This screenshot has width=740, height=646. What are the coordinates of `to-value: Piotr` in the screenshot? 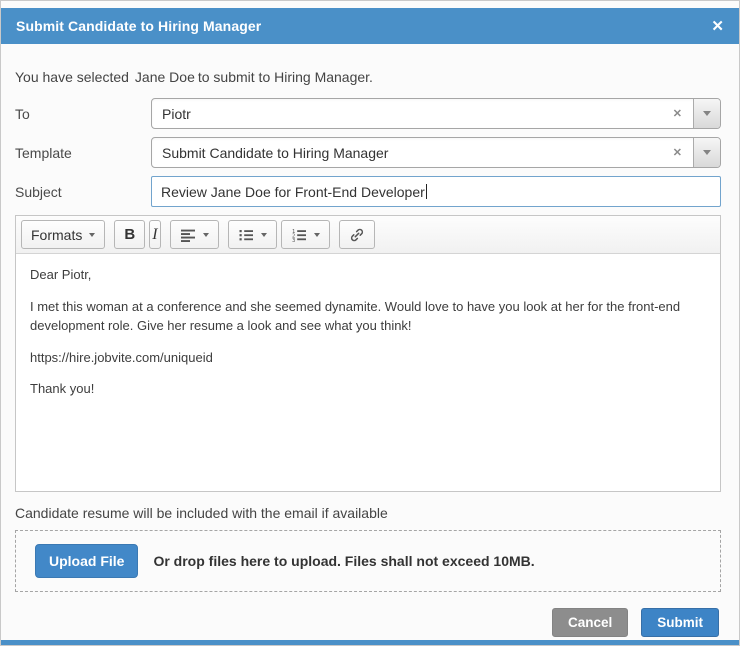 It's located at (176, 113).